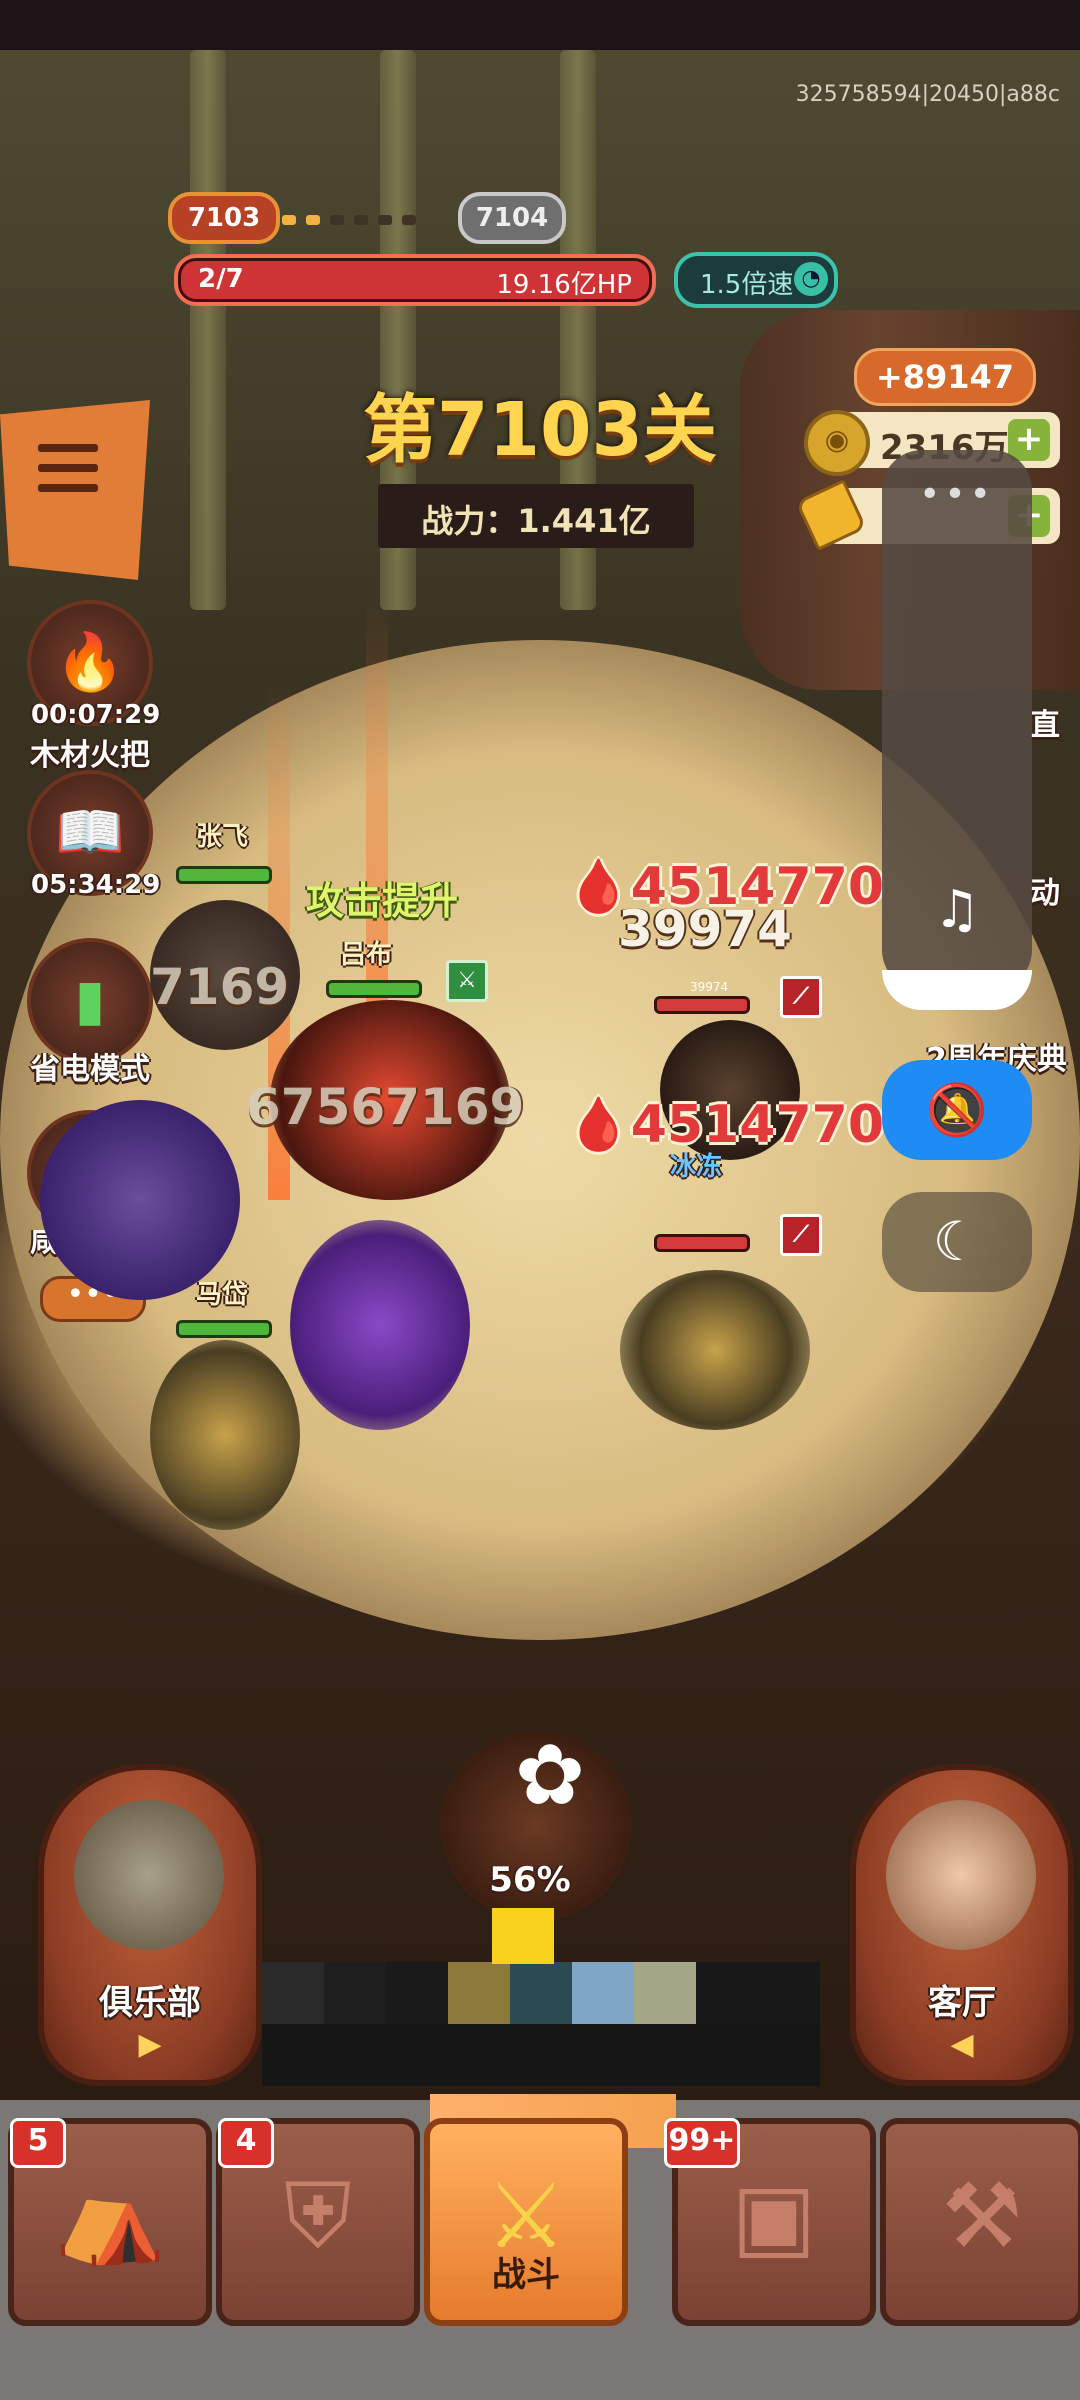  I want to click on potion-percent: 56%, so click(530, 1880).